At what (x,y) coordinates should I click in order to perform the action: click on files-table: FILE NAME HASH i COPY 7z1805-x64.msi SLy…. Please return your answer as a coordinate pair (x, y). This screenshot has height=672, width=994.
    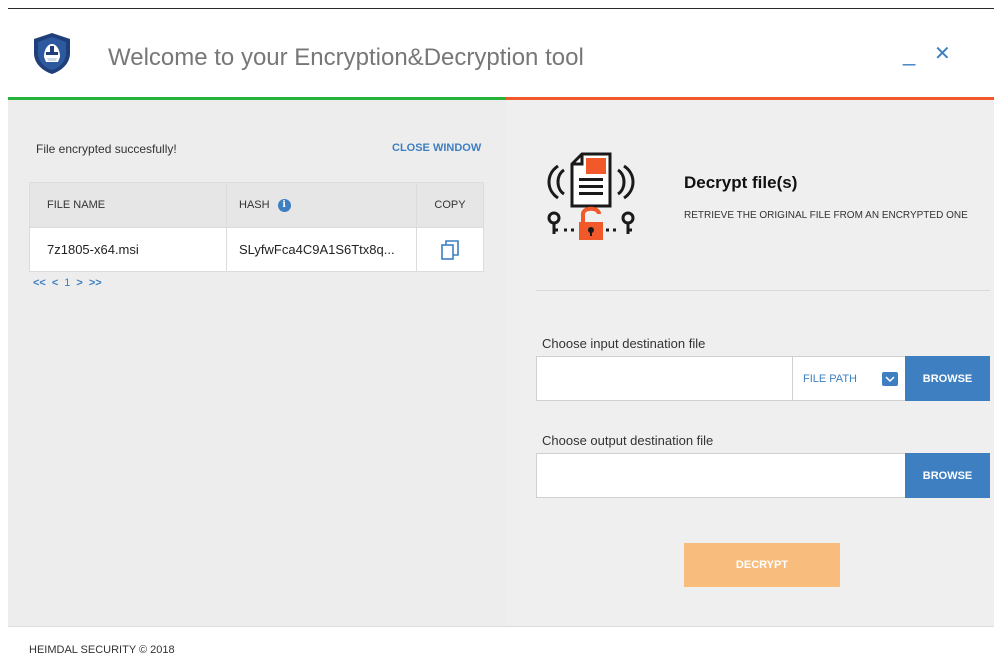
    Looking at the image, I should click on (256, 227).